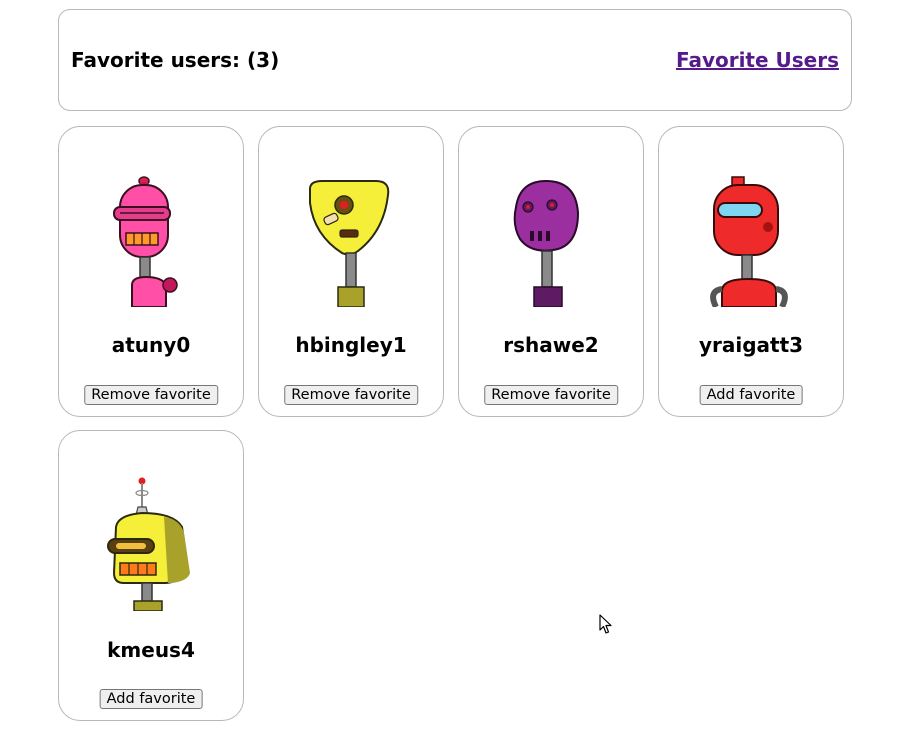 This screenshot has height=735, width=909. I want to click on user-card: kmeus4 Add favorite, so click(151, 575).